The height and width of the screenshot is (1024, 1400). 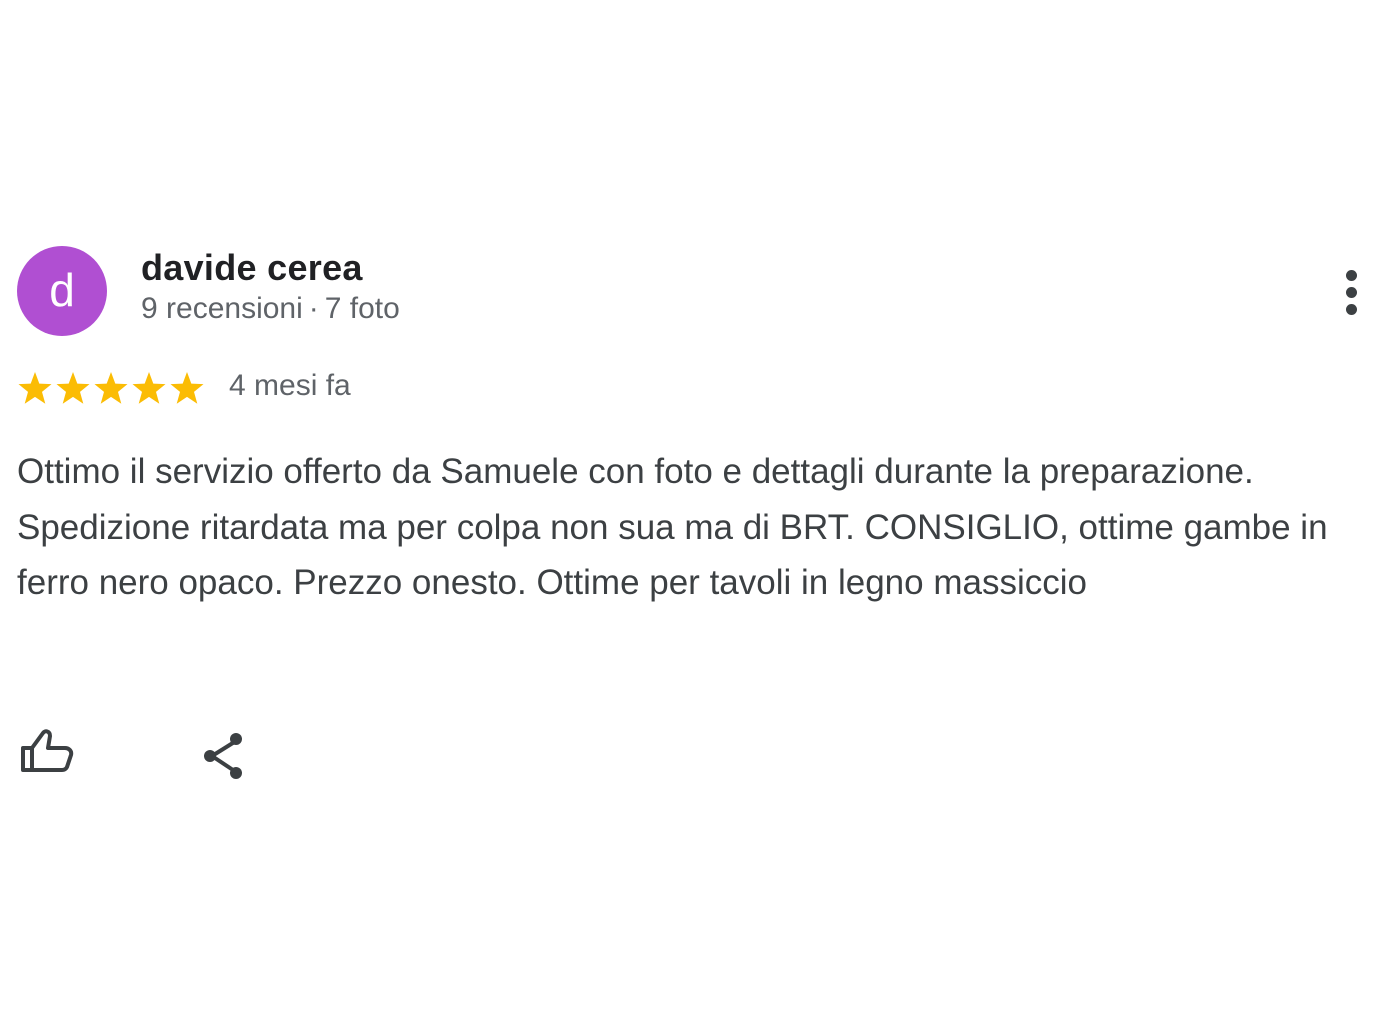 I want to click on author-name: davide cerea, so click(x=252, y=268).